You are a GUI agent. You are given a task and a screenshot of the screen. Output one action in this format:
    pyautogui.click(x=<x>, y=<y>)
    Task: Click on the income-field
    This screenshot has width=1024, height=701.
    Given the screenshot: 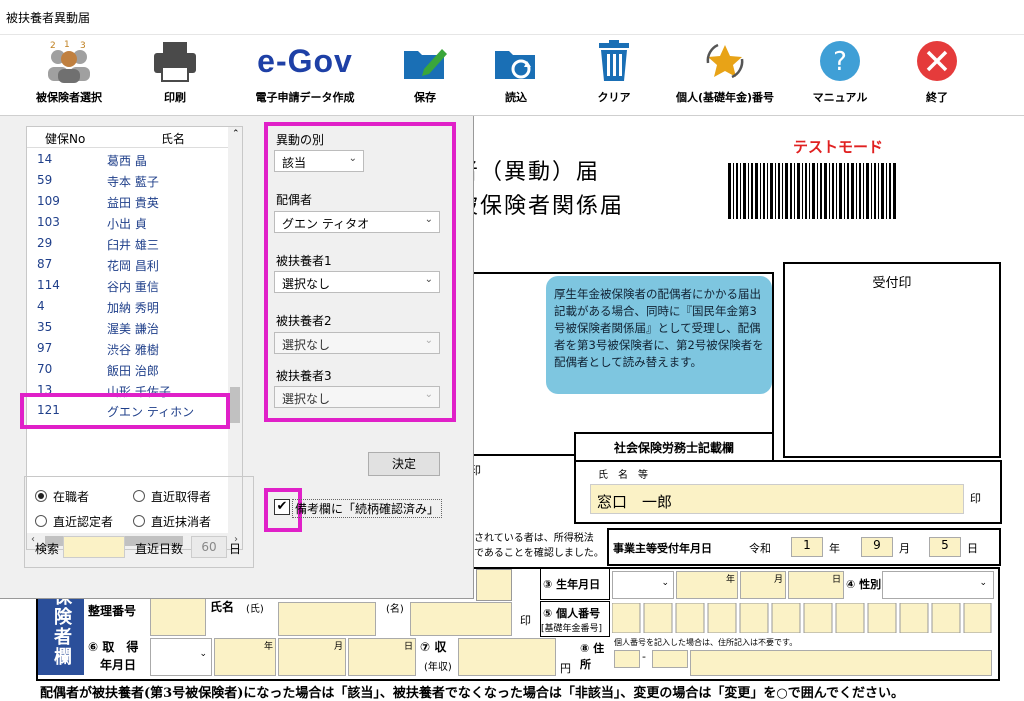 What is the action you would take?
    pyautogui.click(x=507, y=657)
    